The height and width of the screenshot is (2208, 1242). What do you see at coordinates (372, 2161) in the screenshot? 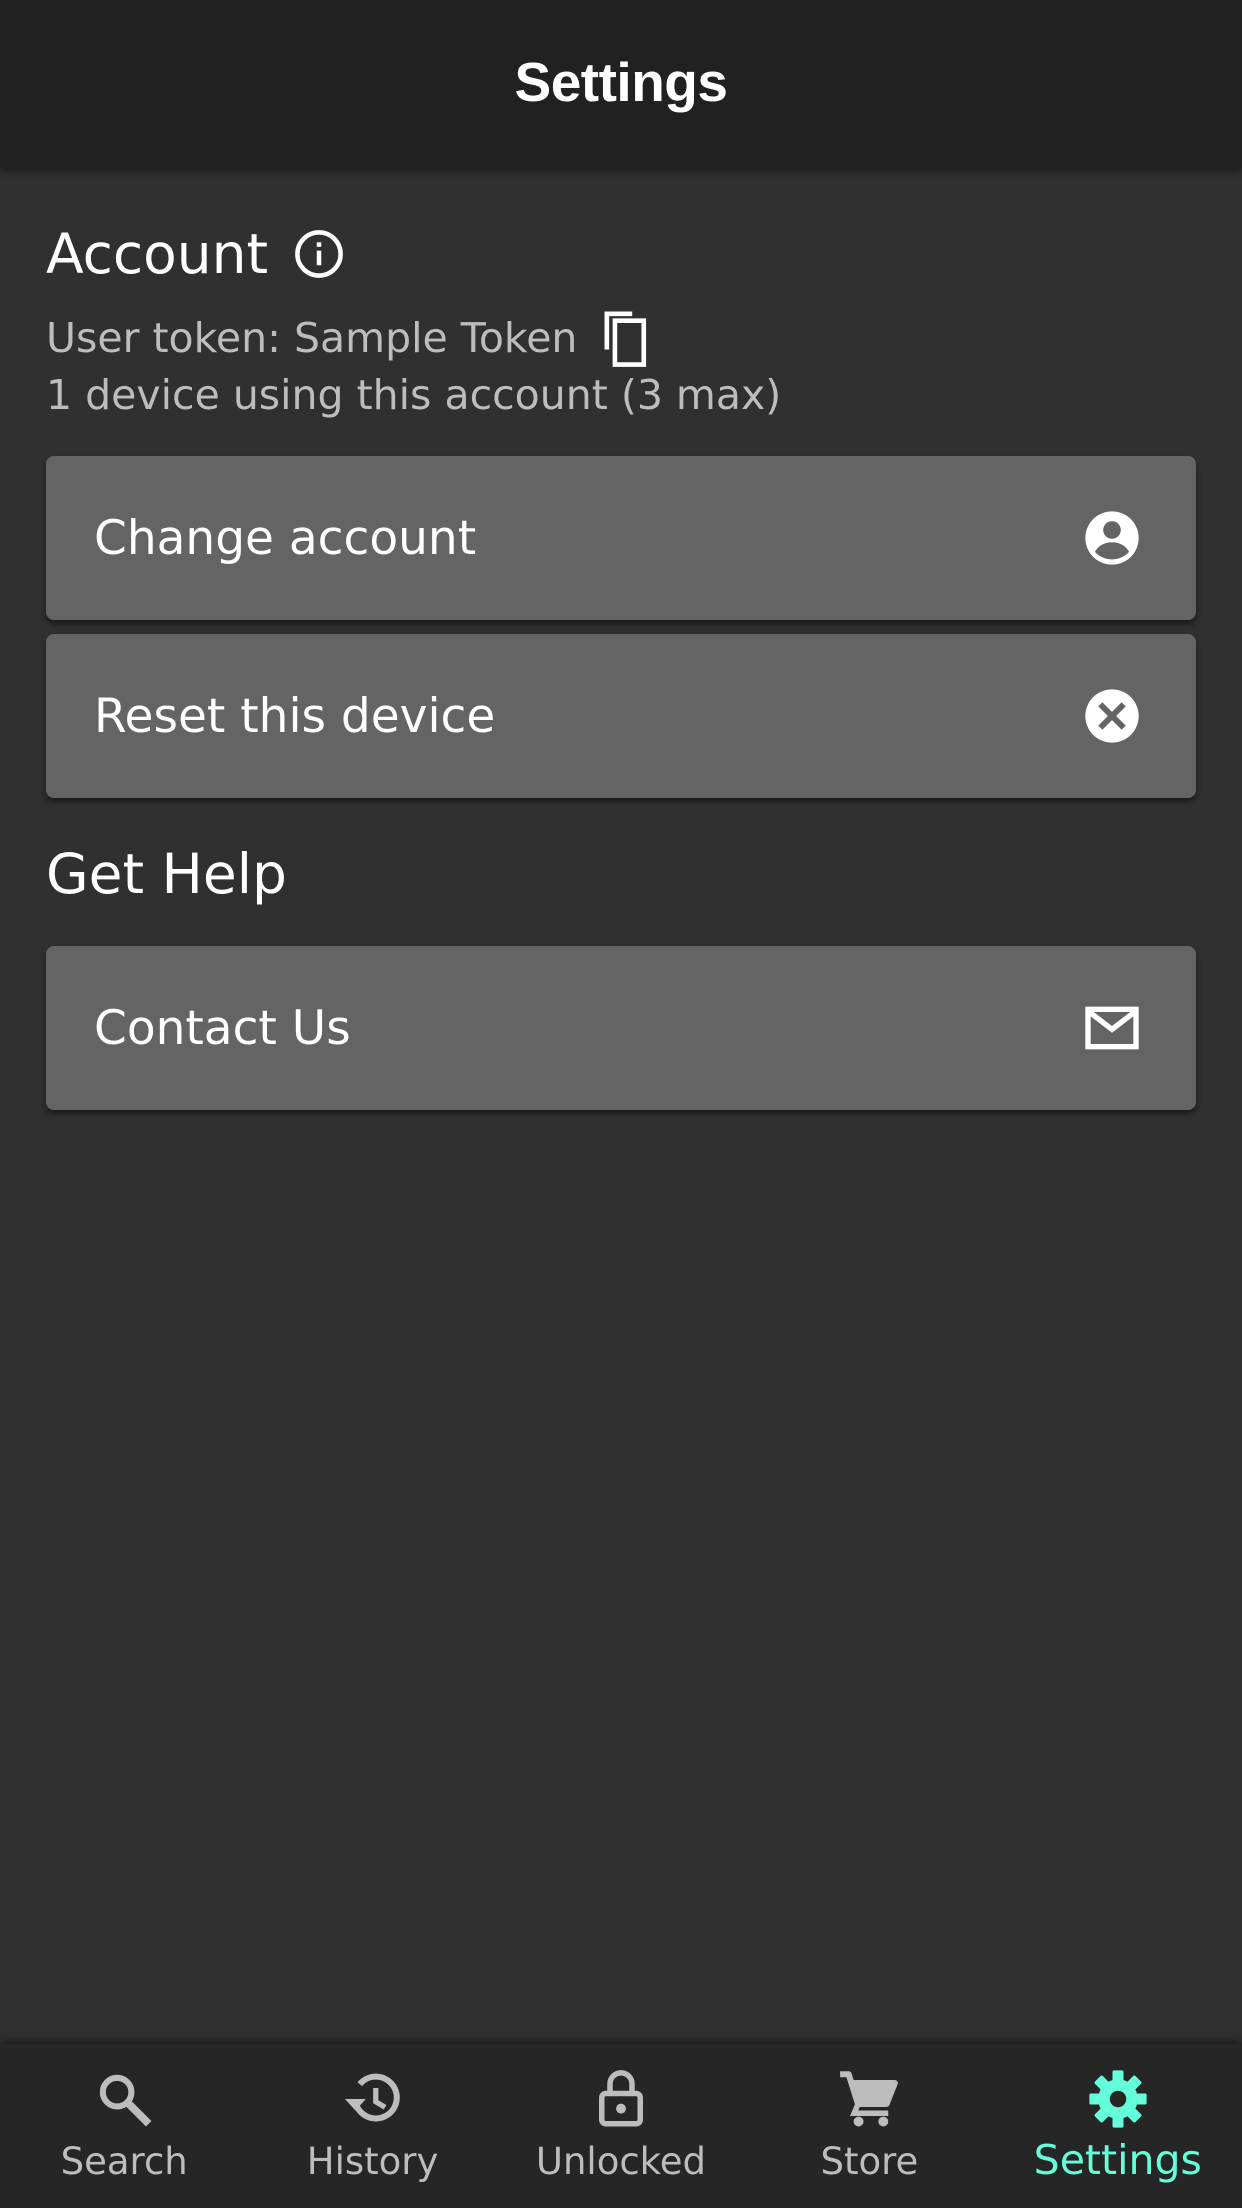
I see `nav-label-history: History` at bounding box center [372, 2161].